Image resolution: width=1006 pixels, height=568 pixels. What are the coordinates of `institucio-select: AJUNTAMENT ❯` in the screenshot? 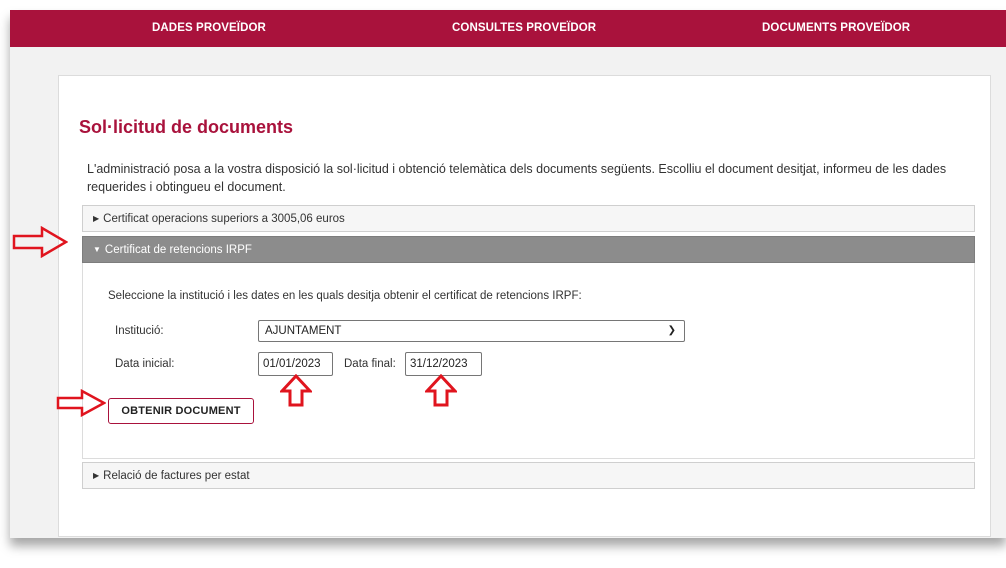 It's located at (471, 331).